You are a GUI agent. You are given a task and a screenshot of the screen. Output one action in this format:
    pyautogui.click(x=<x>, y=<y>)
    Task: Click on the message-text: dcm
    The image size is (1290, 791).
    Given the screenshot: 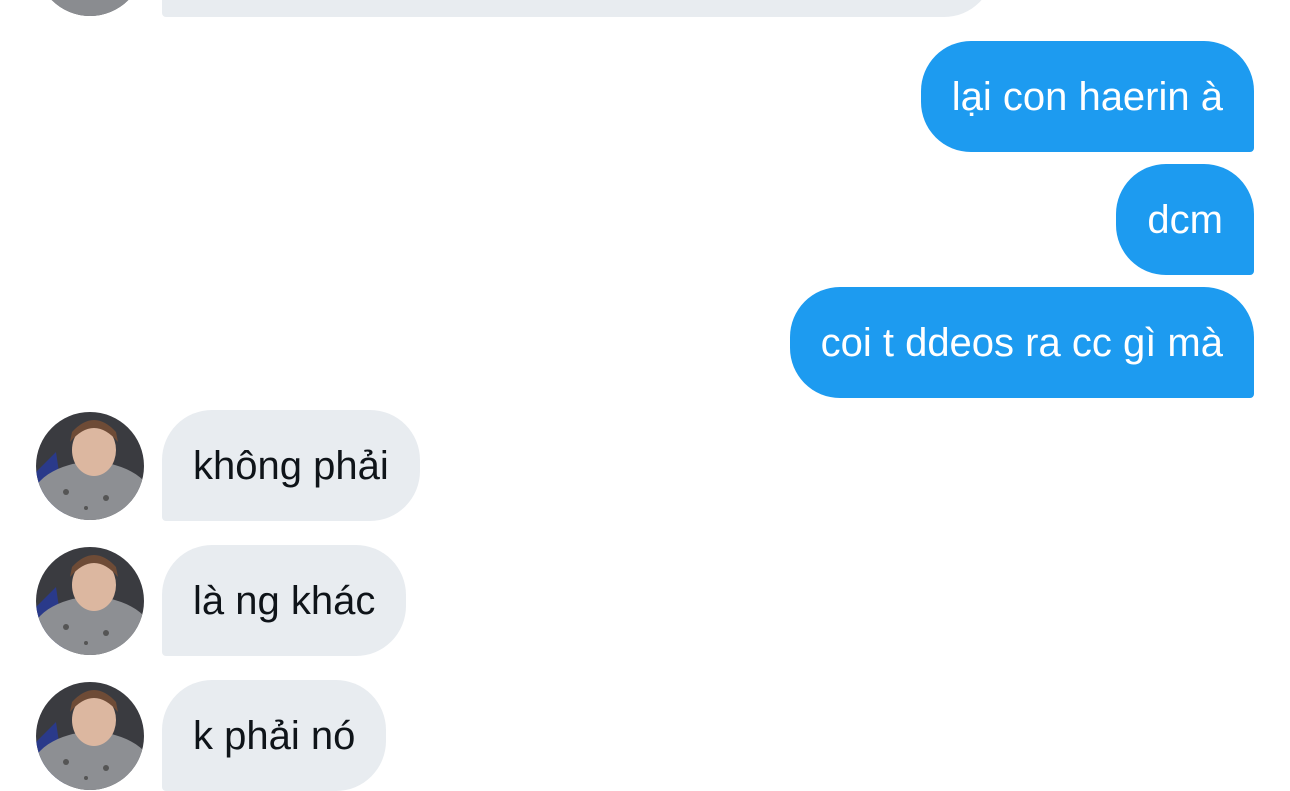 What is the action you would take?
    pyautogui.click(x=1185, y=219)
    